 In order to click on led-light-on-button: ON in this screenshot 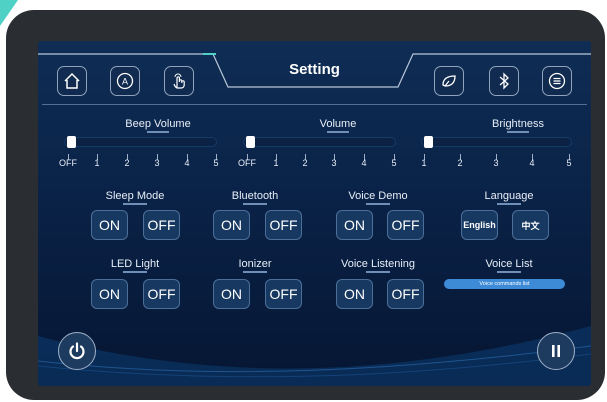, I will do `click(109, 294)`.